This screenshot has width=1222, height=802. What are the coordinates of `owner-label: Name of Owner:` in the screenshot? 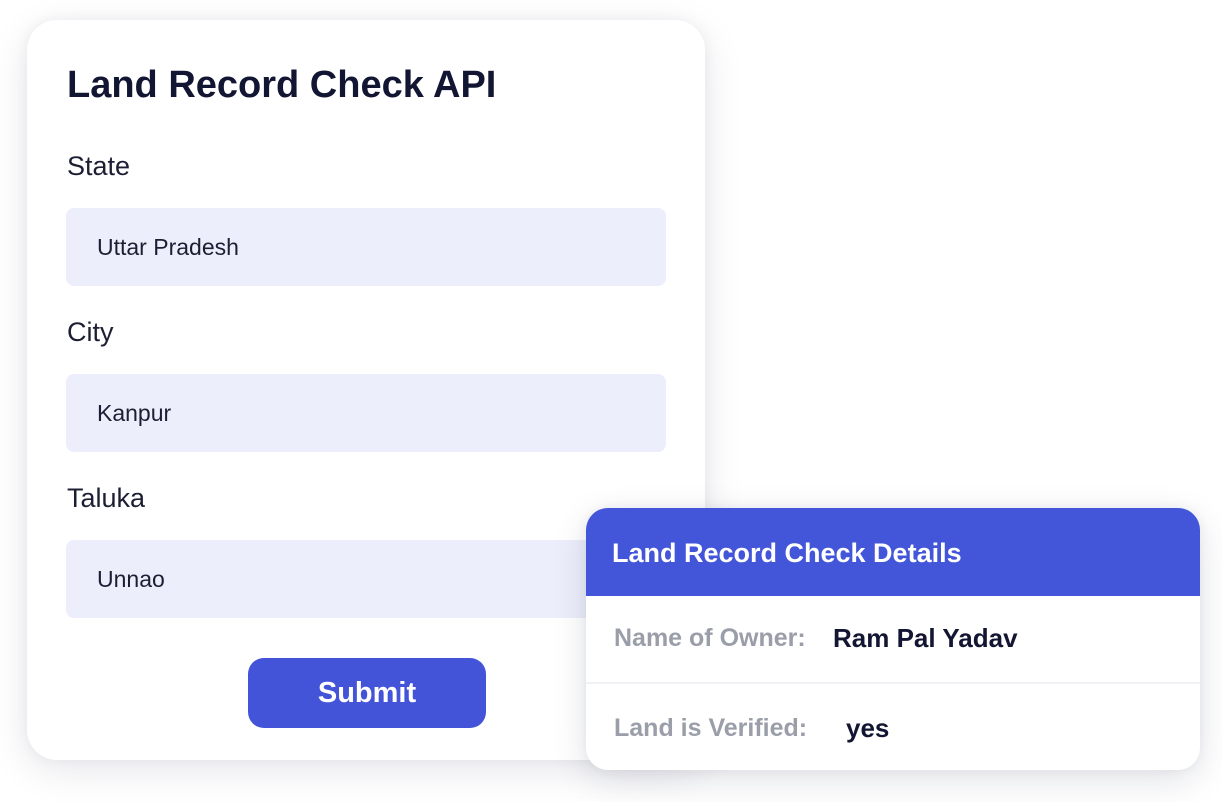 It's located at (710, 638).